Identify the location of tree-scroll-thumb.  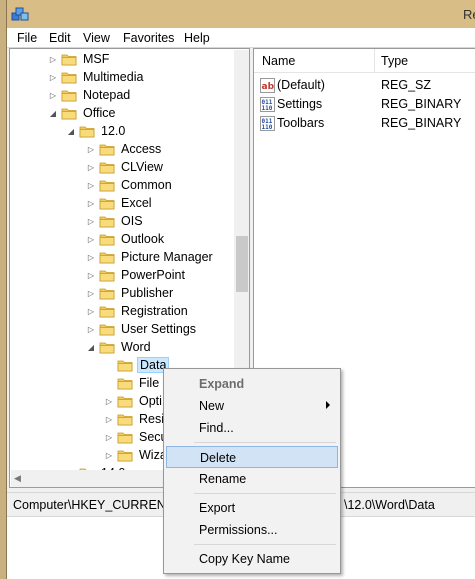
(242, 264).